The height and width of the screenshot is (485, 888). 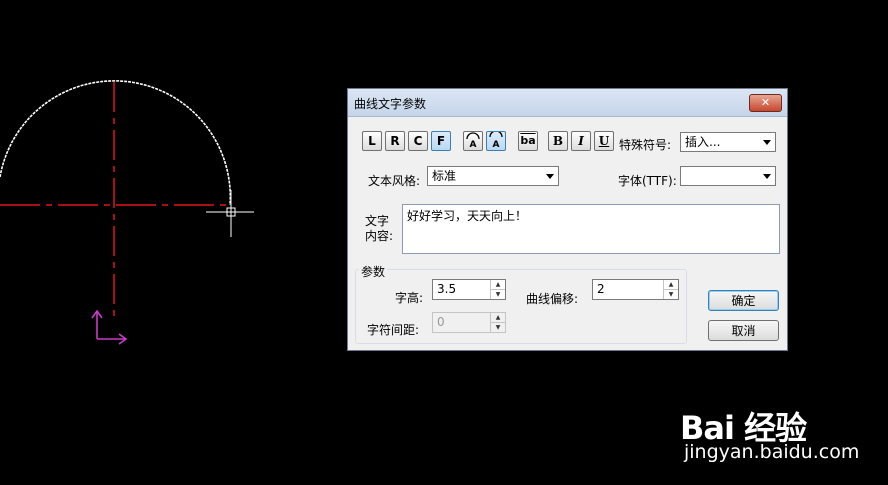 I want to click on char-height-value: 3.5, so click(x=447, y=289).